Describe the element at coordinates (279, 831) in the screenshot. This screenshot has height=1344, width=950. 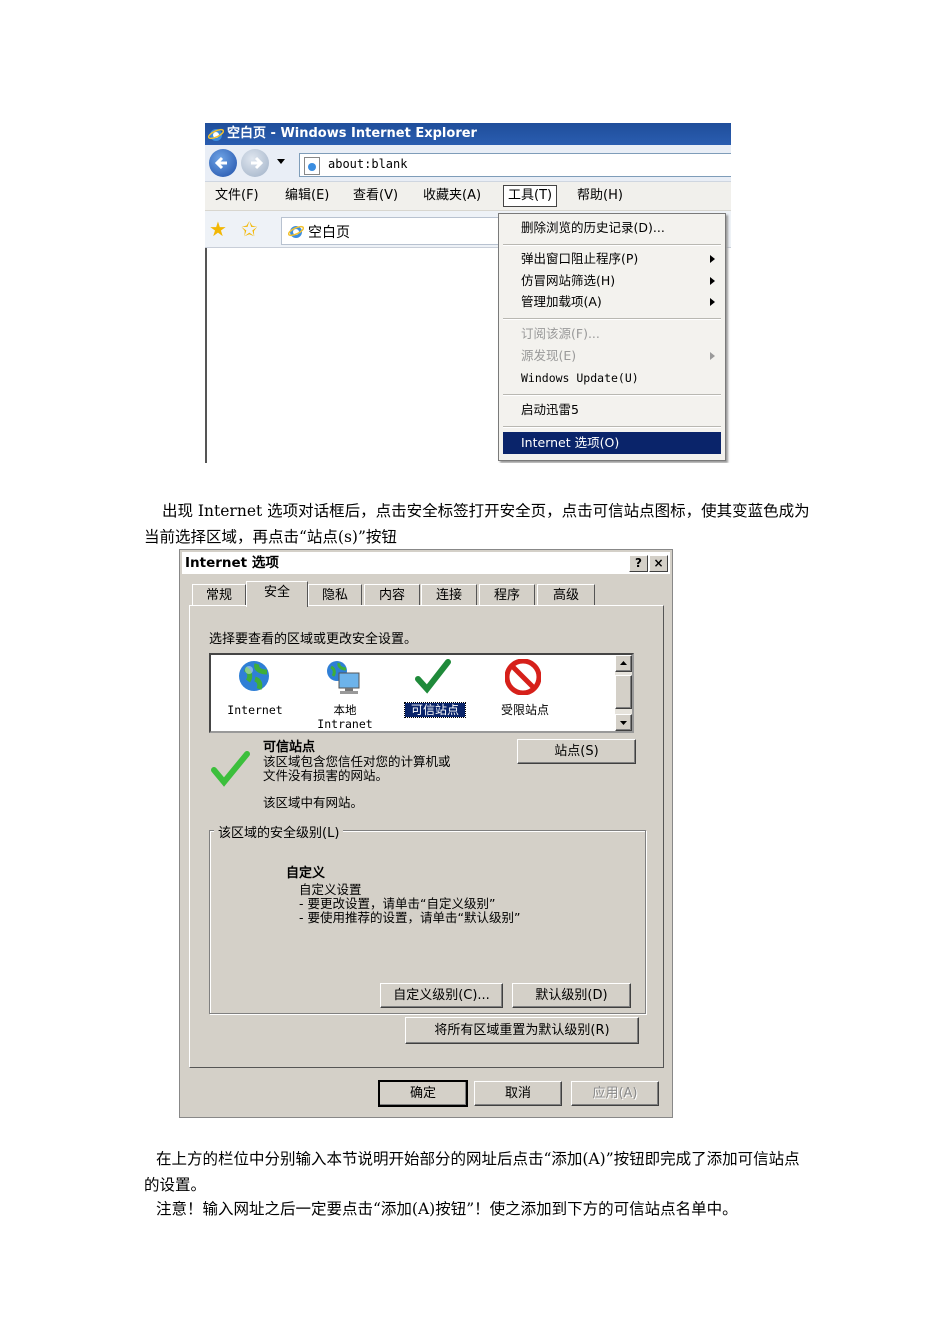
I see `security-level-group-label: 该区域的安全级别(L)` at that location.